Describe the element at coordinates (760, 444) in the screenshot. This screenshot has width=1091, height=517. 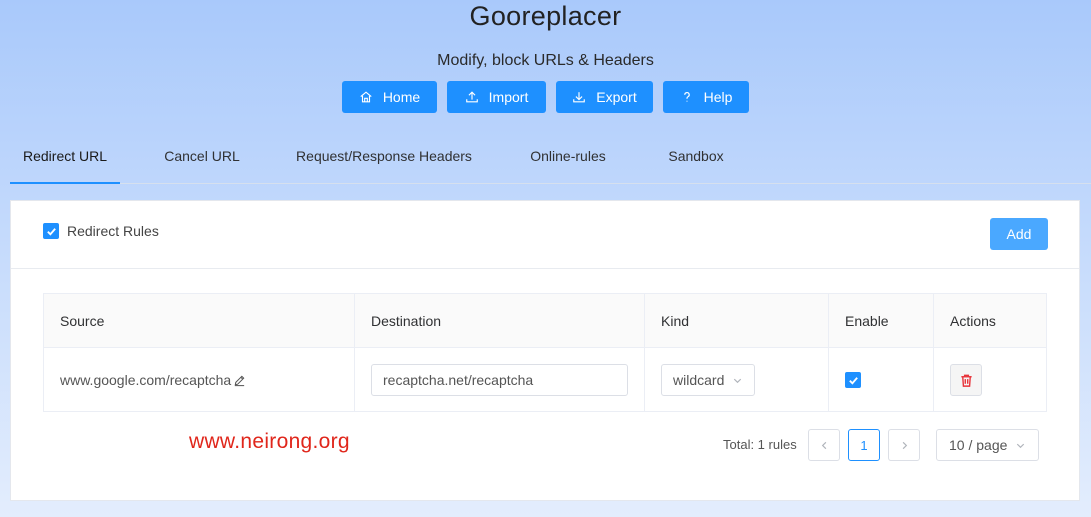
I see `pagination-total: Total: 1 rules` at that location.